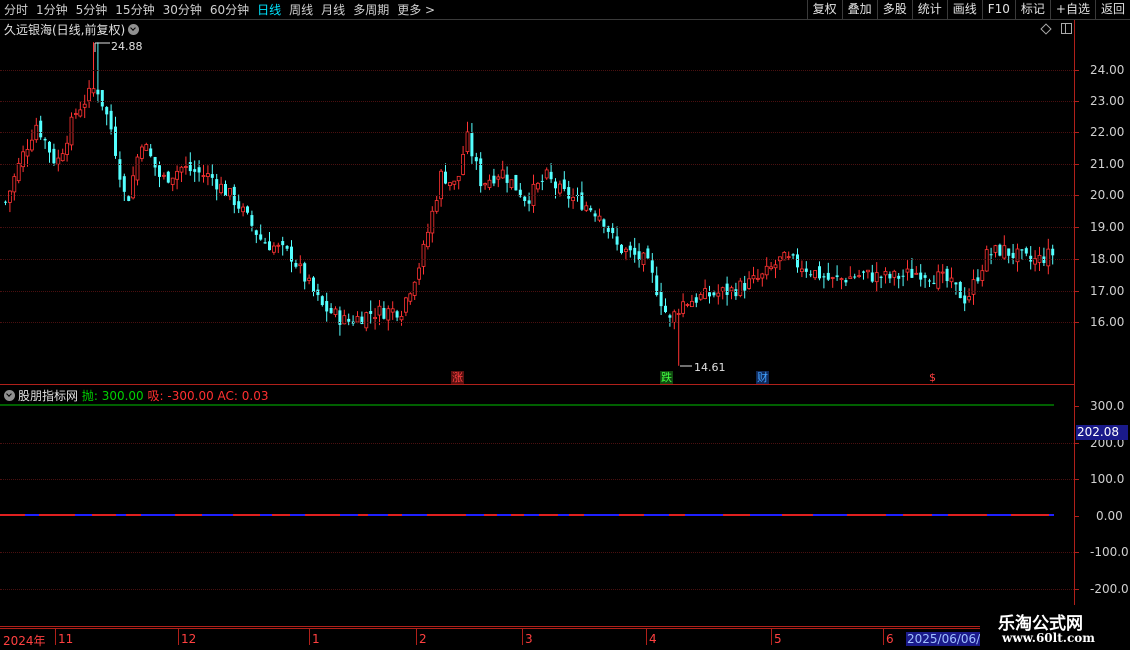 The image size is (1130, 650). I want to click on date-label: 2024年, so click(24, 641).